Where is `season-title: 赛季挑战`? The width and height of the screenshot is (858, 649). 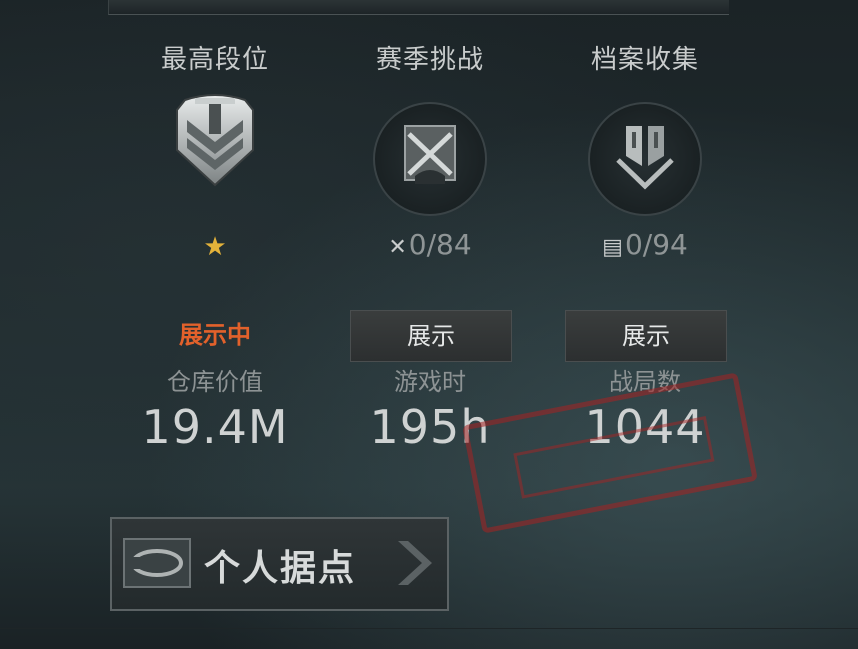
season-title: 赛季挑战 is located at coordinates (429, 60).